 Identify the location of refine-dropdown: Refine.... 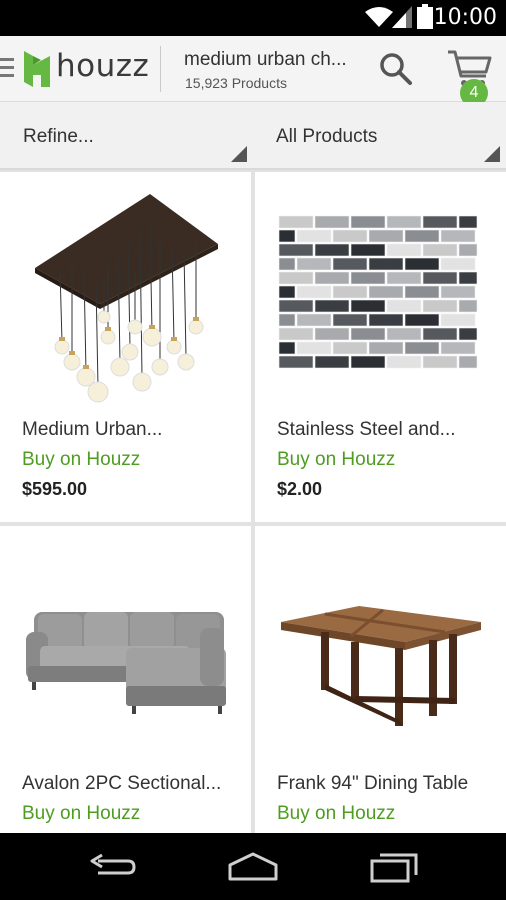
(126, 135).